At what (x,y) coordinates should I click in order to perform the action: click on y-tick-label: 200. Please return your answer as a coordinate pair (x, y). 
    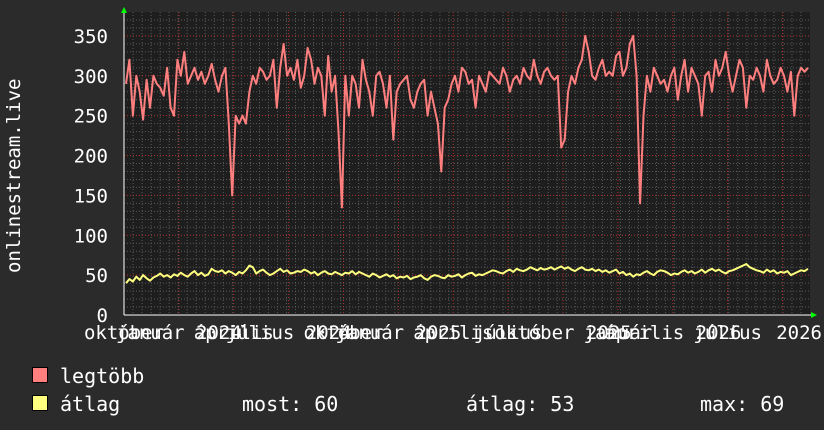
    Looking at the image, I should click on (91, 157).